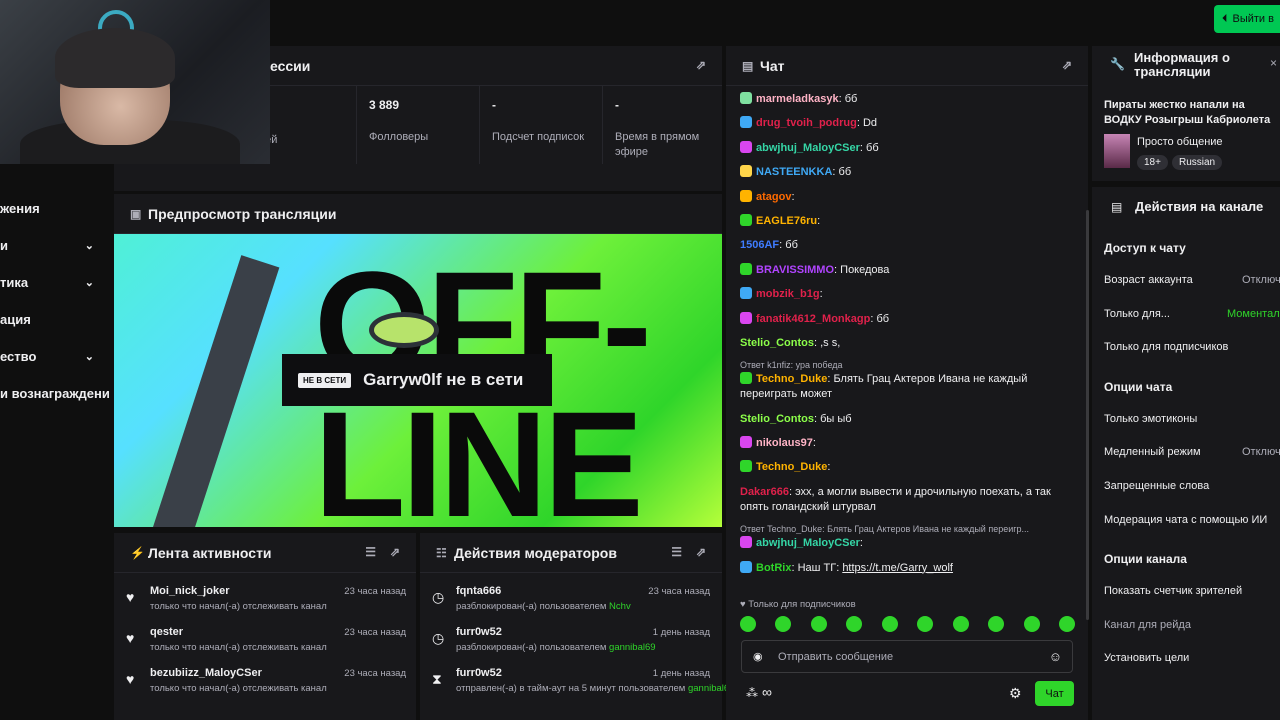  I want to click on feed-actor: gannibal69, so click(632, 647).